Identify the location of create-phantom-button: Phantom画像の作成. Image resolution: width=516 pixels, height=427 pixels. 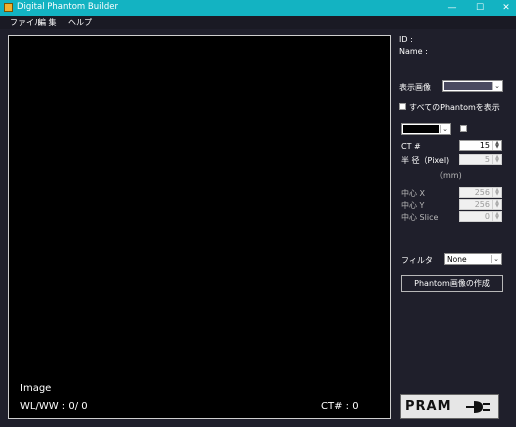
(452, 283).